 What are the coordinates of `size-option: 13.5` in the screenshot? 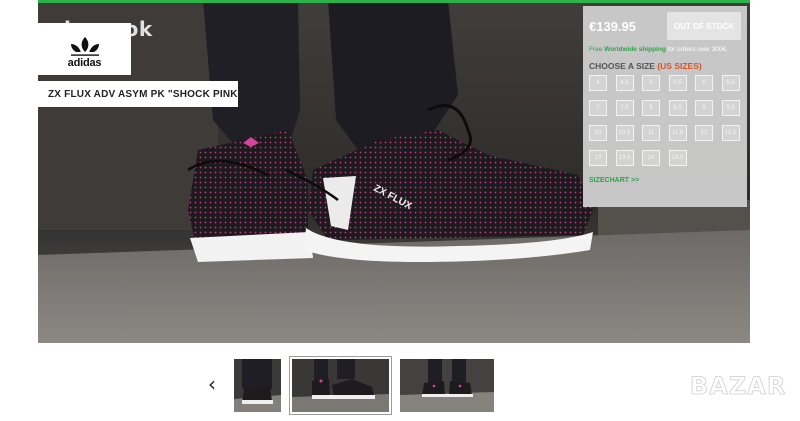 It's located at (624, 158).